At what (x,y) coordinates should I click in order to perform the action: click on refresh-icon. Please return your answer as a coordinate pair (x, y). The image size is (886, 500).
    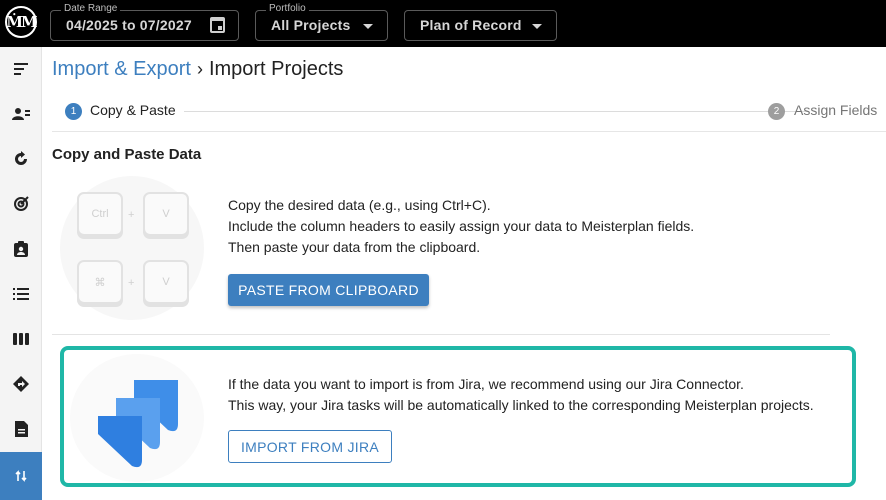
    Looking at the image, I should click on (21, 158).